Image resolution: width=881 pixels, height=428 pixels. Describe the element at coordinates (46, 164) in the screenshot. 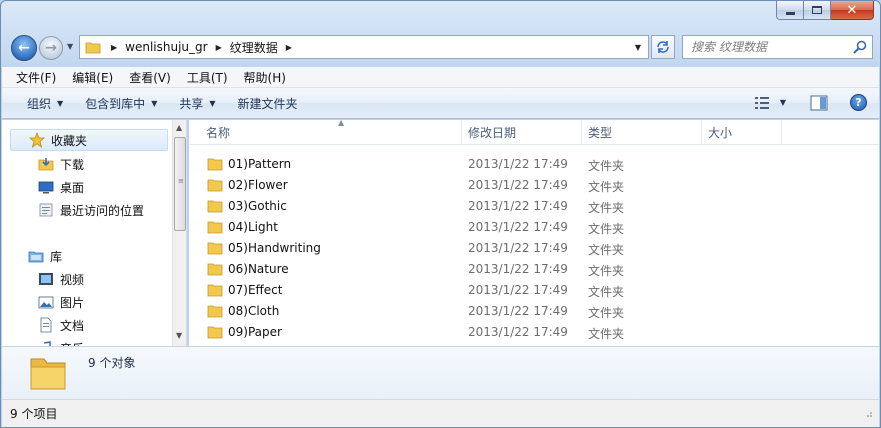

I see `download-folder-icon` at that location.